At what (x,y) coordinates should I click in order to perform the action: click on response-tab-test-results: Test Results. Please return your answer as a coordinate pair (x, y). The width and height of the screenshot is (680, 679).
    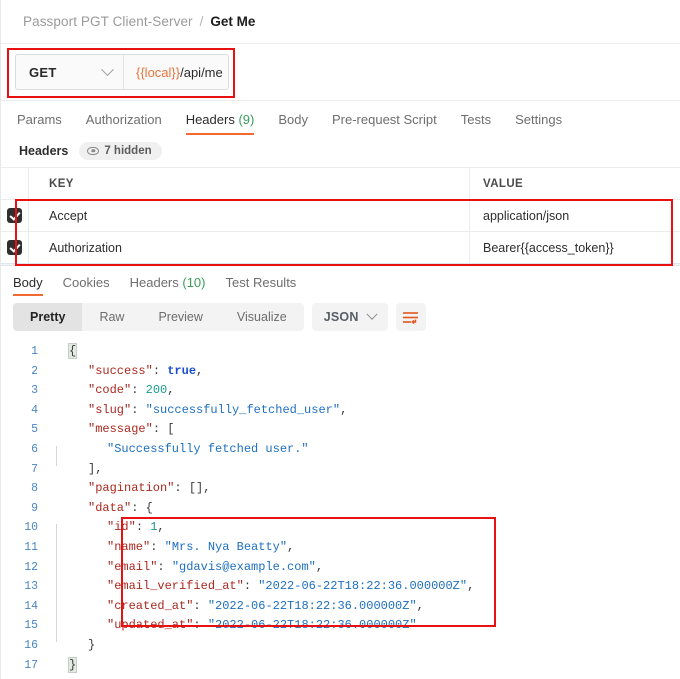
    Looking at the image, I should click on (261, 285).